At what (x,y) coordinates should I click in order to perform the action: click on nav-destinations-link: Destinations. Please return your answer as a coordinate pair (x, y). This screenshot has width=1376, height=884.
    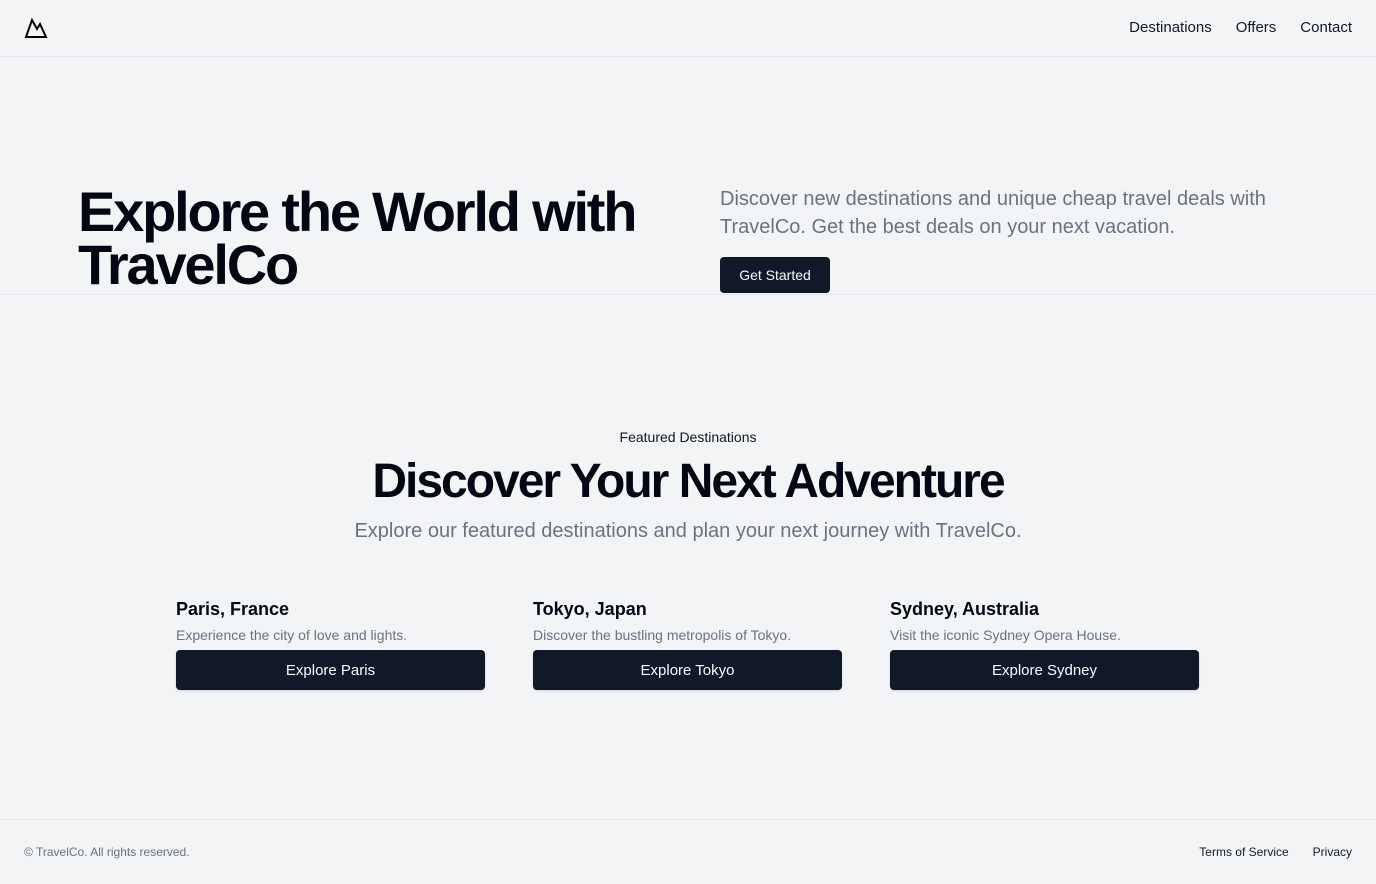
    Looking at the image, I should click on (1170, 28).